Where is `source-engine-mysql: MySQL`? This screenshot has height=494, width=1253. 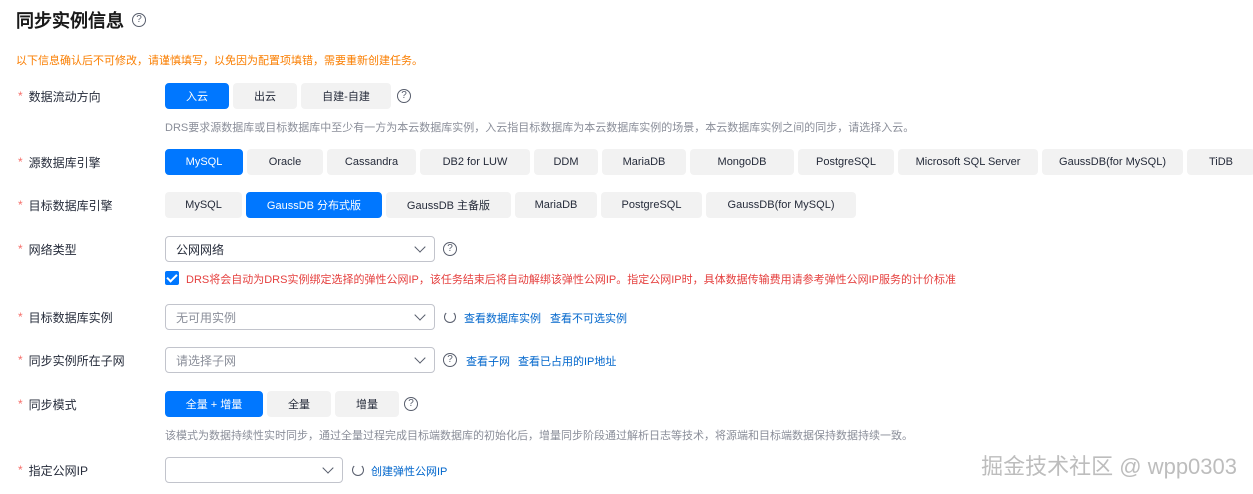
source-engine-mysql: MySQL is located at coordinates (204, 162).